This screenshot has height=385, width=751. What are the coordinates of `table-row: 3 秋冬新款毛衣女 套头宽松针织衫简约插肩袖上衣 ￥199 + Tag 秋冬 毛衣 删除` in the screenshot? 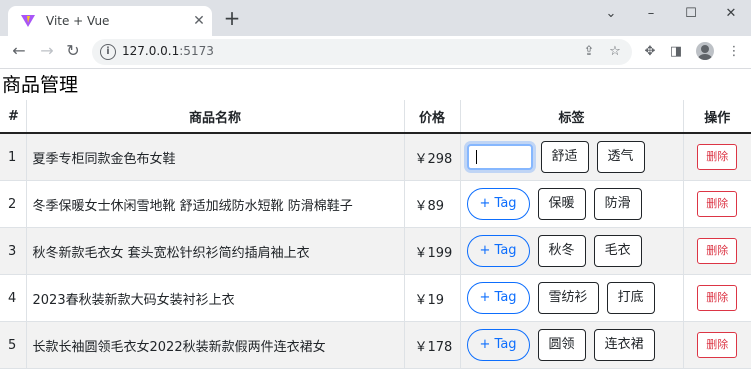 It's located at (375, 251).